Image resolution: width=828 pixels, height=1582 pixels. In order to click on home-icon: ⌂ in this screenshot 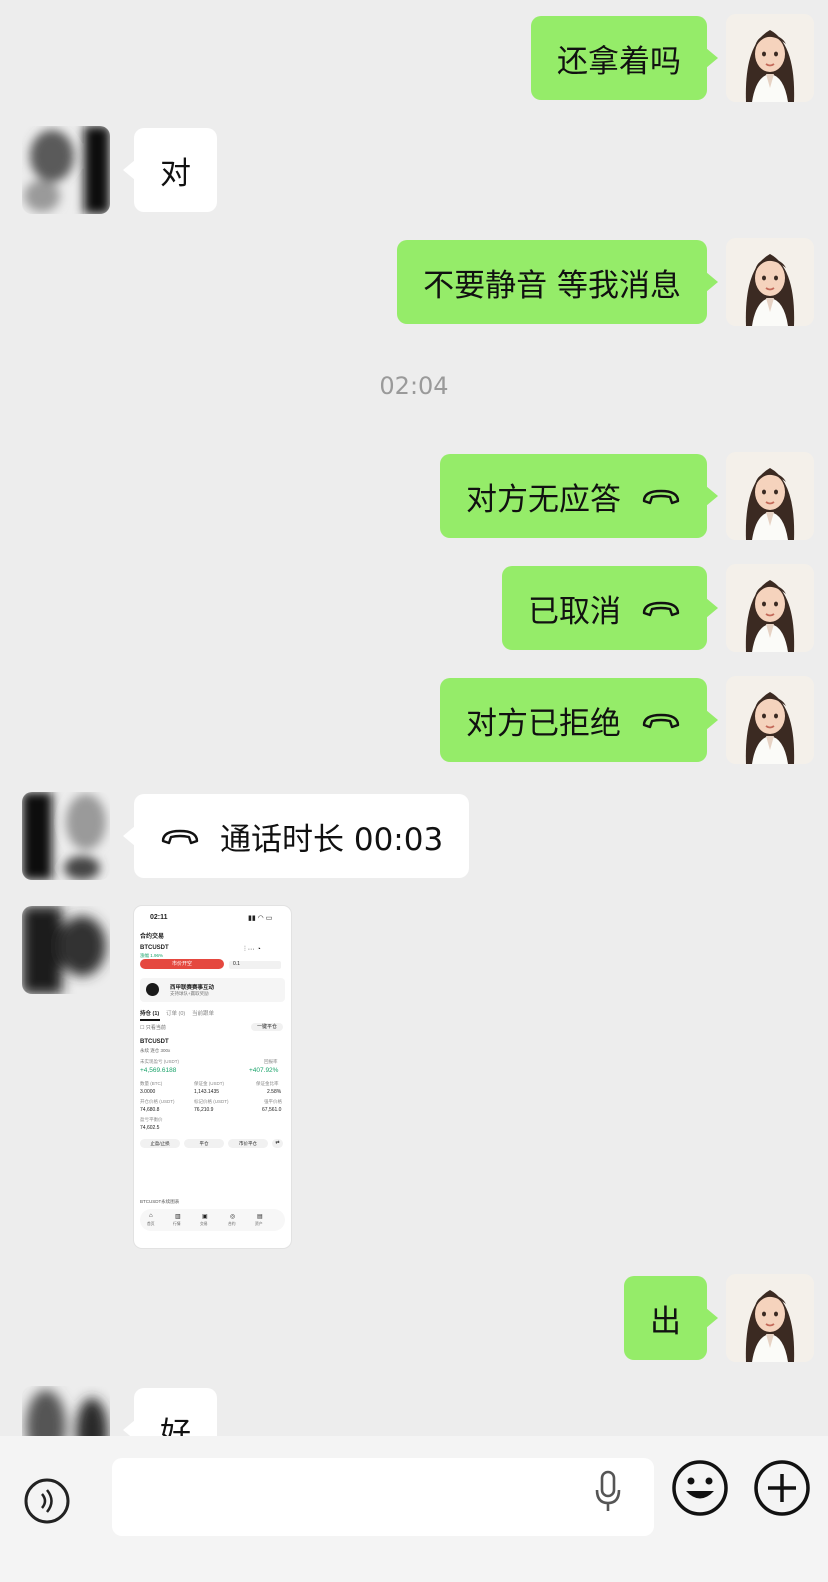, I will do `click(151, 1216)`.